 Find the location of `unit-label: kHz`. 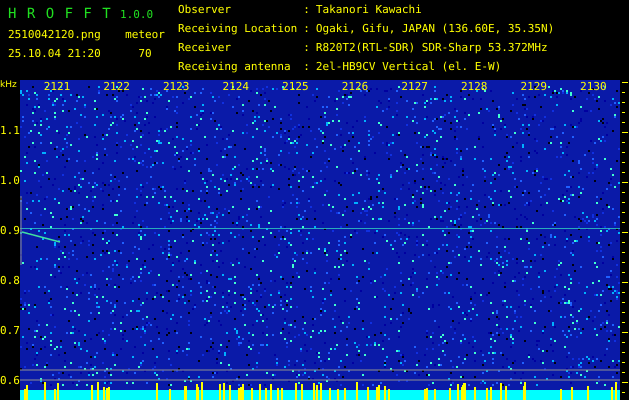

unit-label: kHz is located at coordinates (8, 85).